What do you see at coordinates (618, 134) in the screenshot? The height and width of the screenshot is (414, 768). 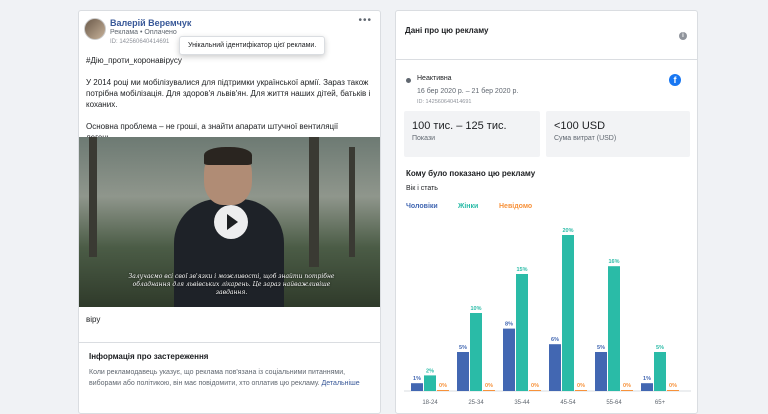 I see `spend-stat: <100 USD Сума витрат (USD)` at bounding box center [618, 134].